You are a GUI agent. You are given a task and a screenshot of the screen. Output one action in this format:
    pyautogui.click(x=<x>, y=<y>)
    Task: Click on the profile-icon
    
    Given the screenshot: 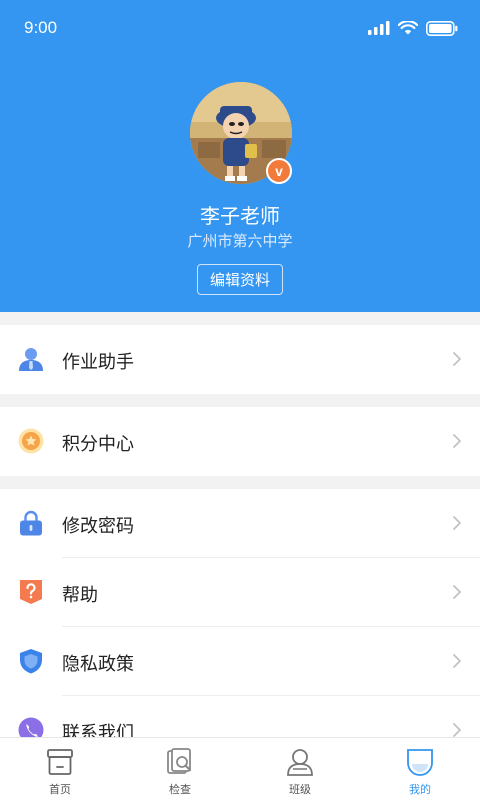 What is the action you would take?
    pyautogui.click(x=420, y=762)
    